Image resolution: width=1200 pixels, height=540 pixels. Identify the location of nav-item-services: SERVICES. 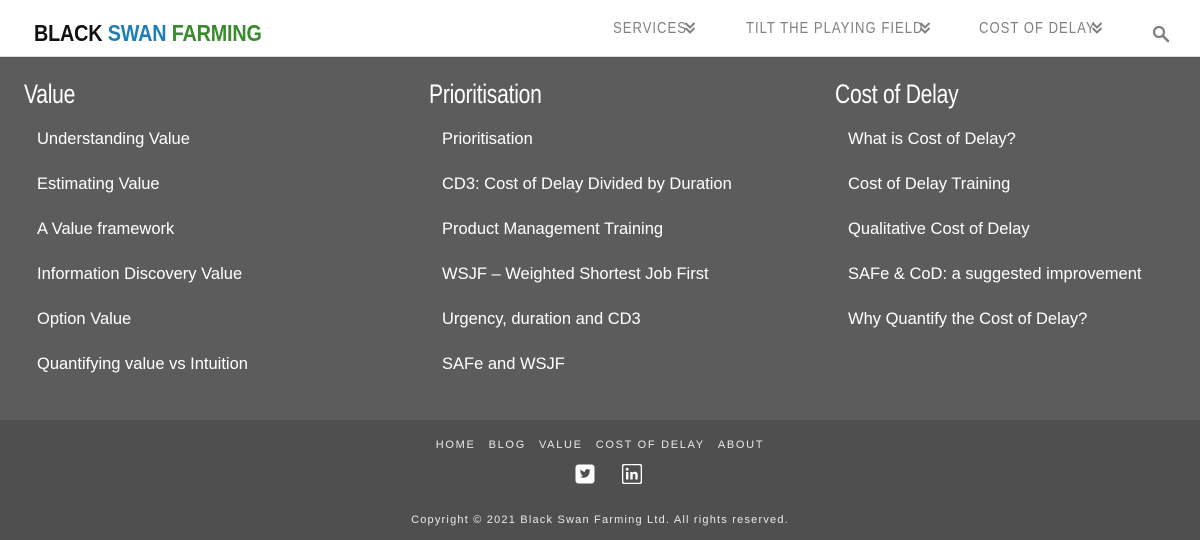
(658, 28).